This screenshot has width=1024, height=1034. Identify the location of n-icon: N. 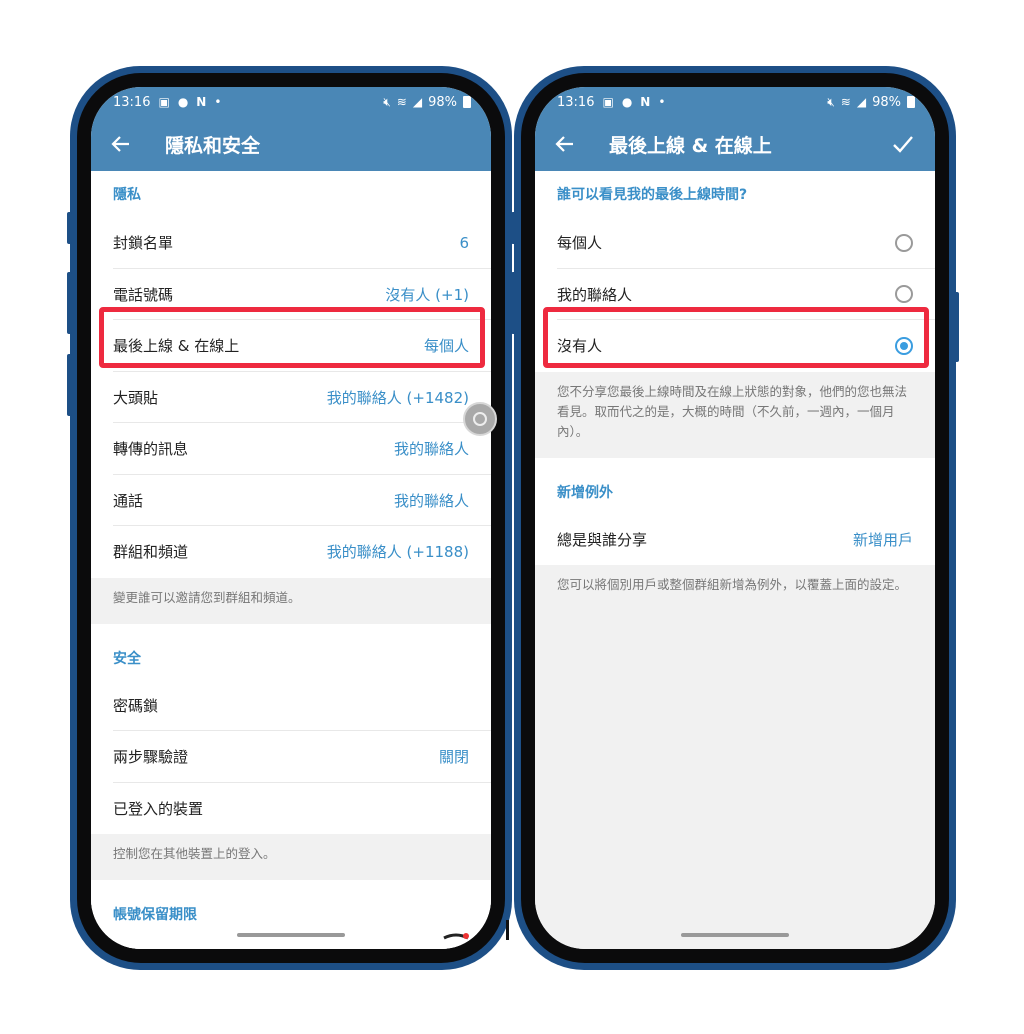
(645, 102).